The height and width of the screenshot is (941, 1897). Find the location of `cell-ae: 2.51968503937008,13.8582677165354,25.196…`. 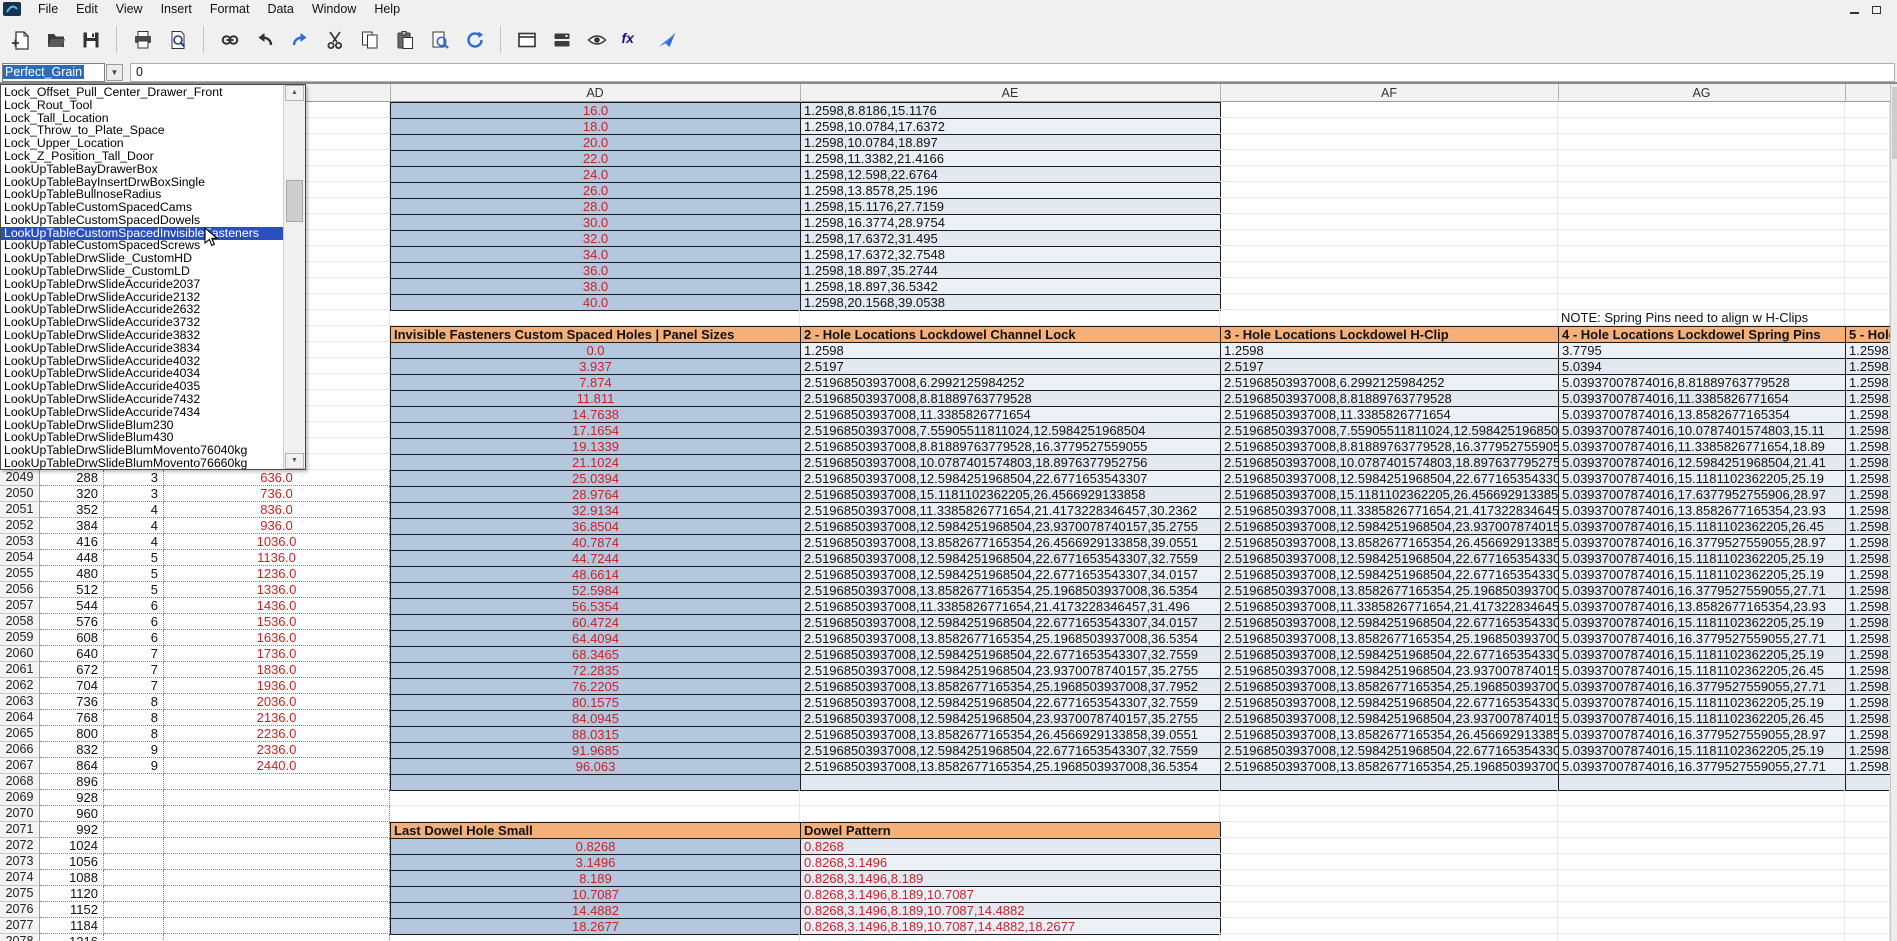

cell-ae: 2.51968503937008,13.8582677165354,25.196… is located at coordinates (1010, 638).